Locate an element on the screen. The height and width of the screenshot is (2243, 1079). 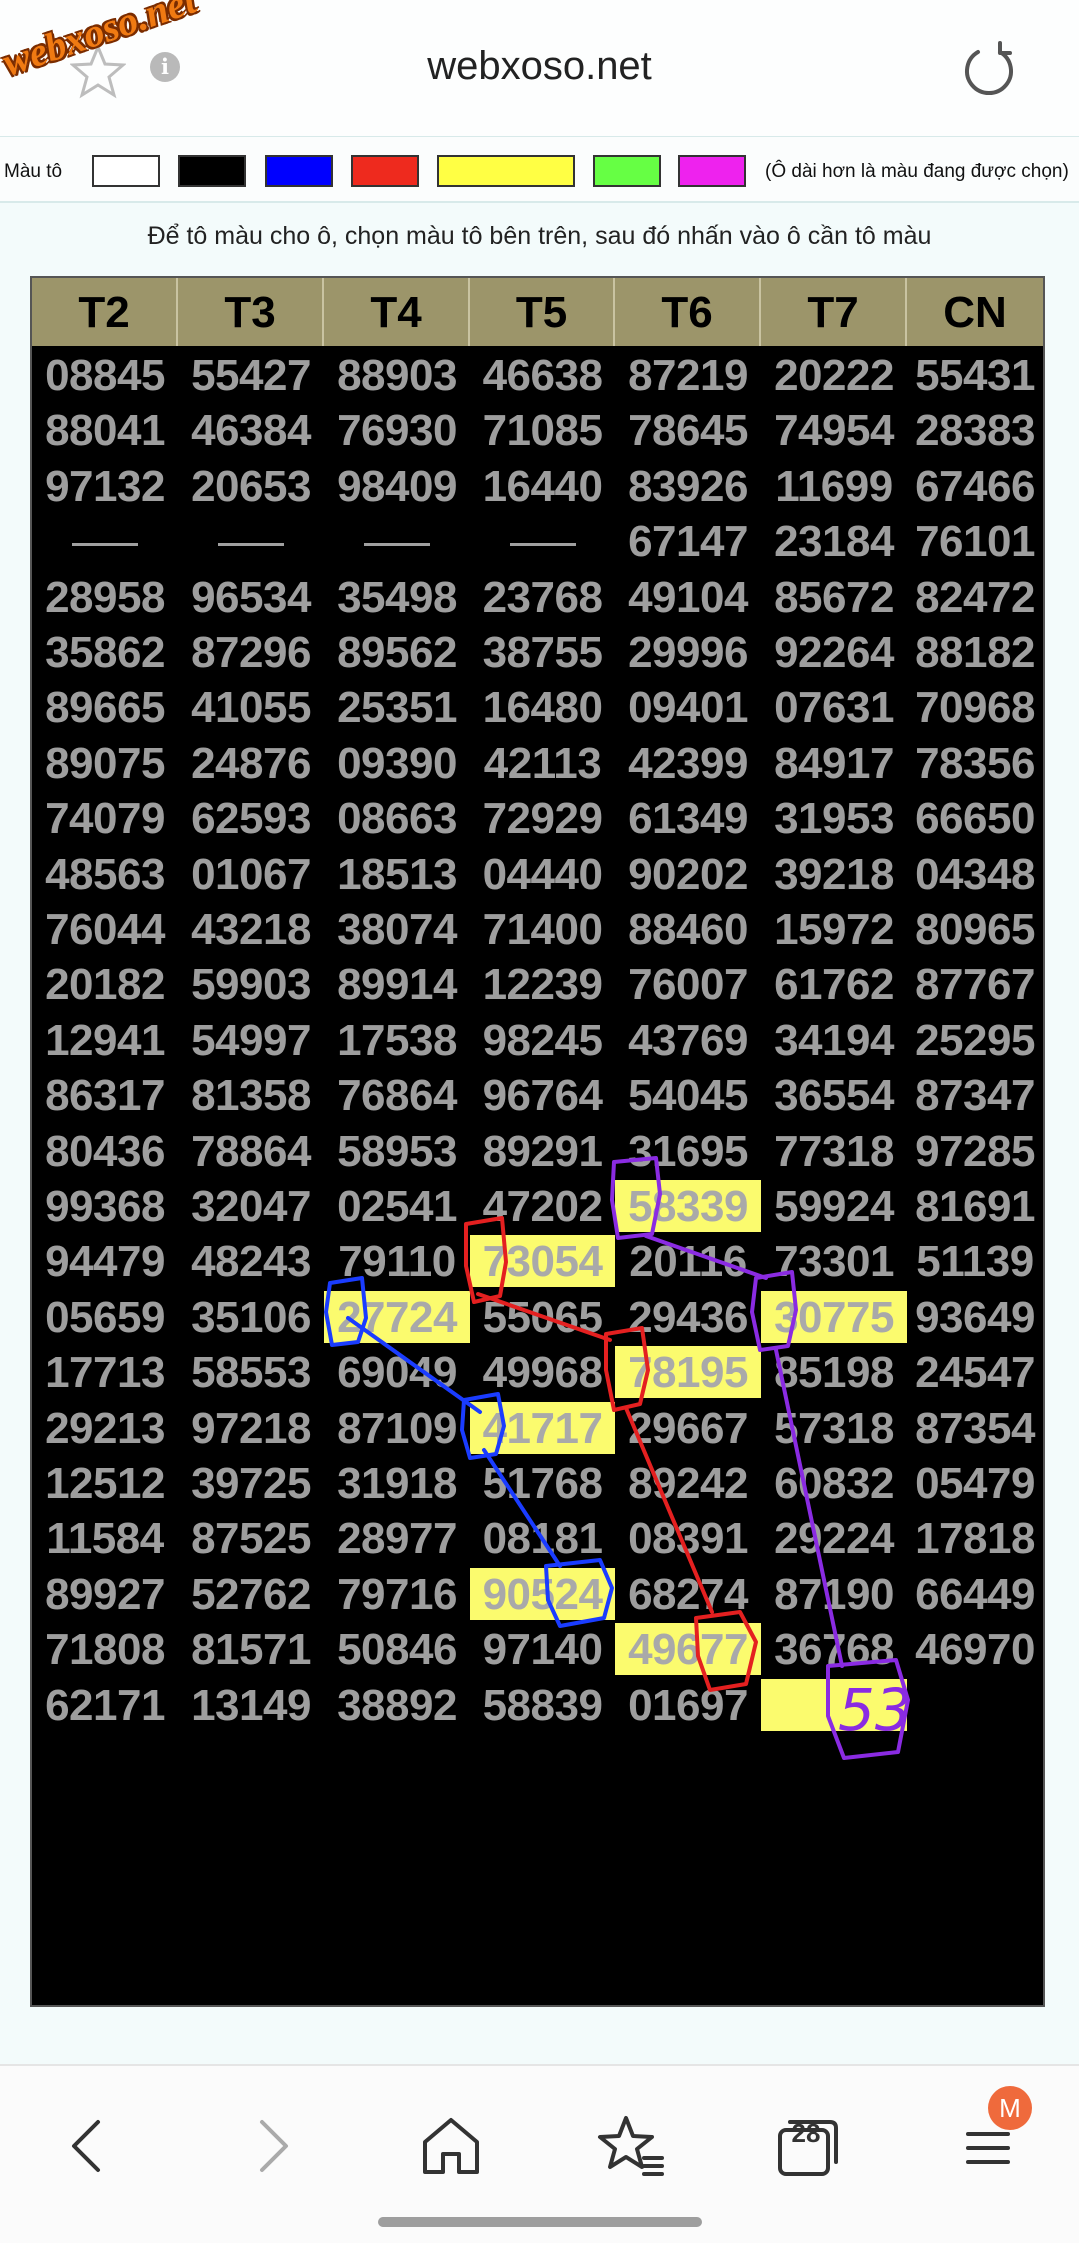
number-cell: 47202 is located at coordinates (542, 1206).